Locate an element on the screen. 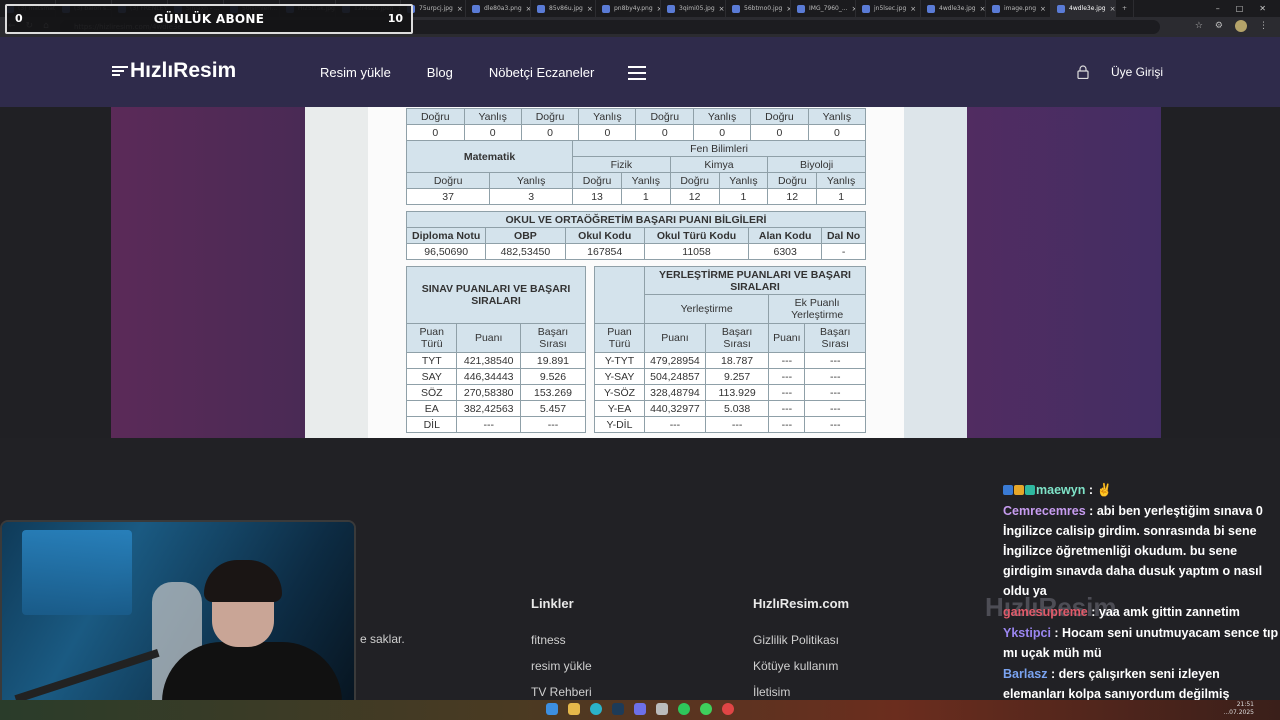  table-cell: 167854 is located at coordinates (604, 251).